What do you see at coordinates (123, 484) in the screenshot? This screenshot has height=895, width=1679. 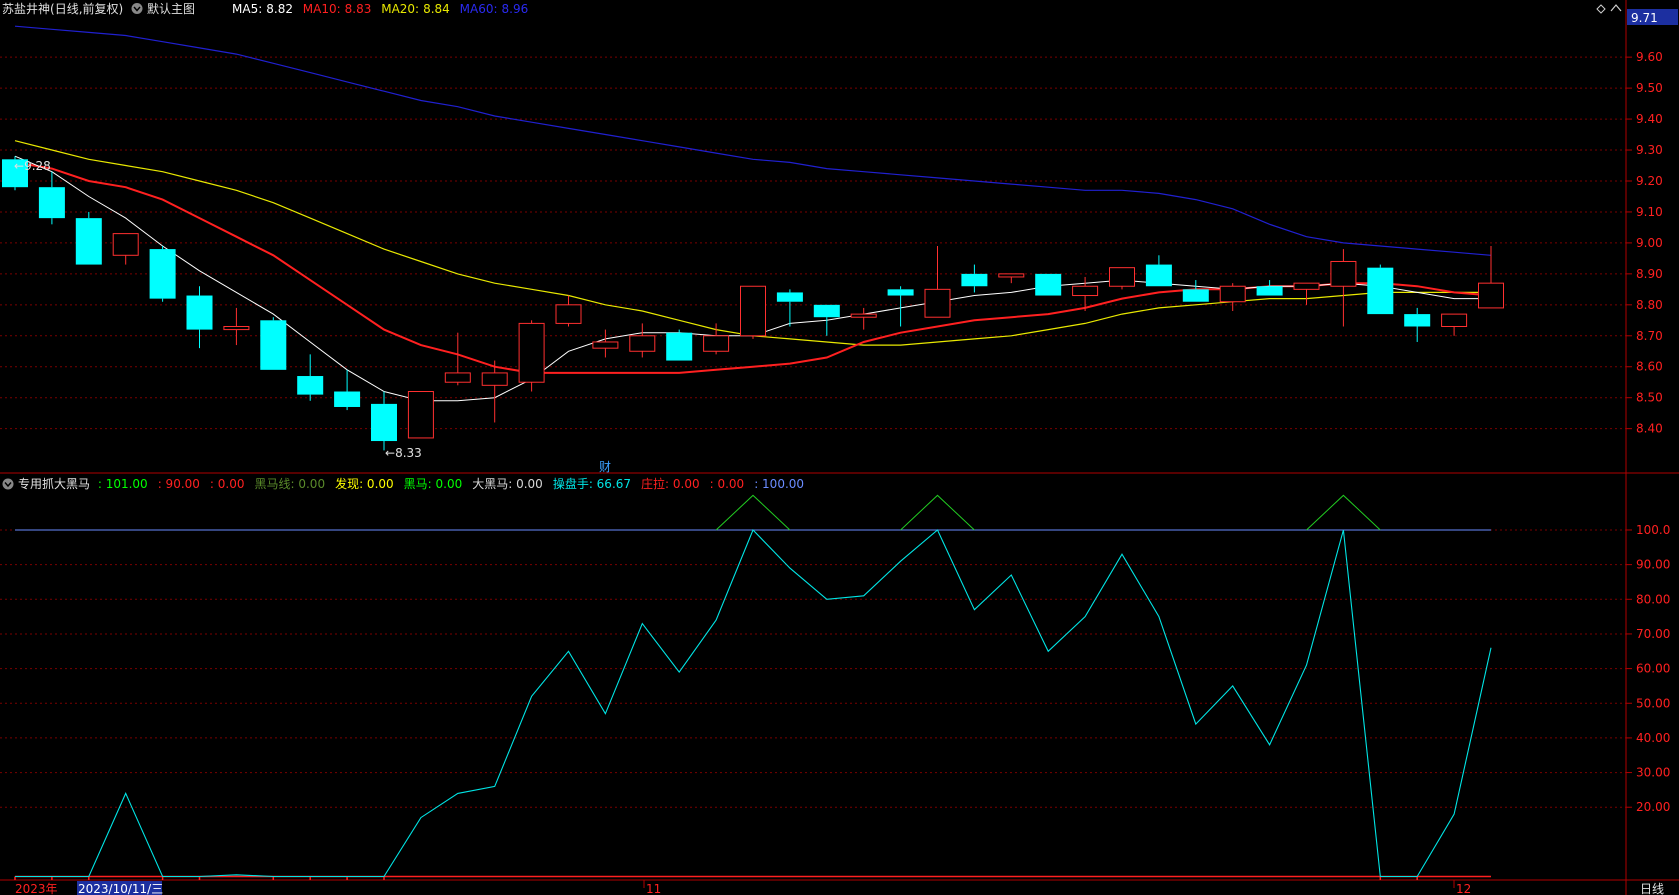 I see `legend-entry: : 101.00` at bounding box center [123, 484].